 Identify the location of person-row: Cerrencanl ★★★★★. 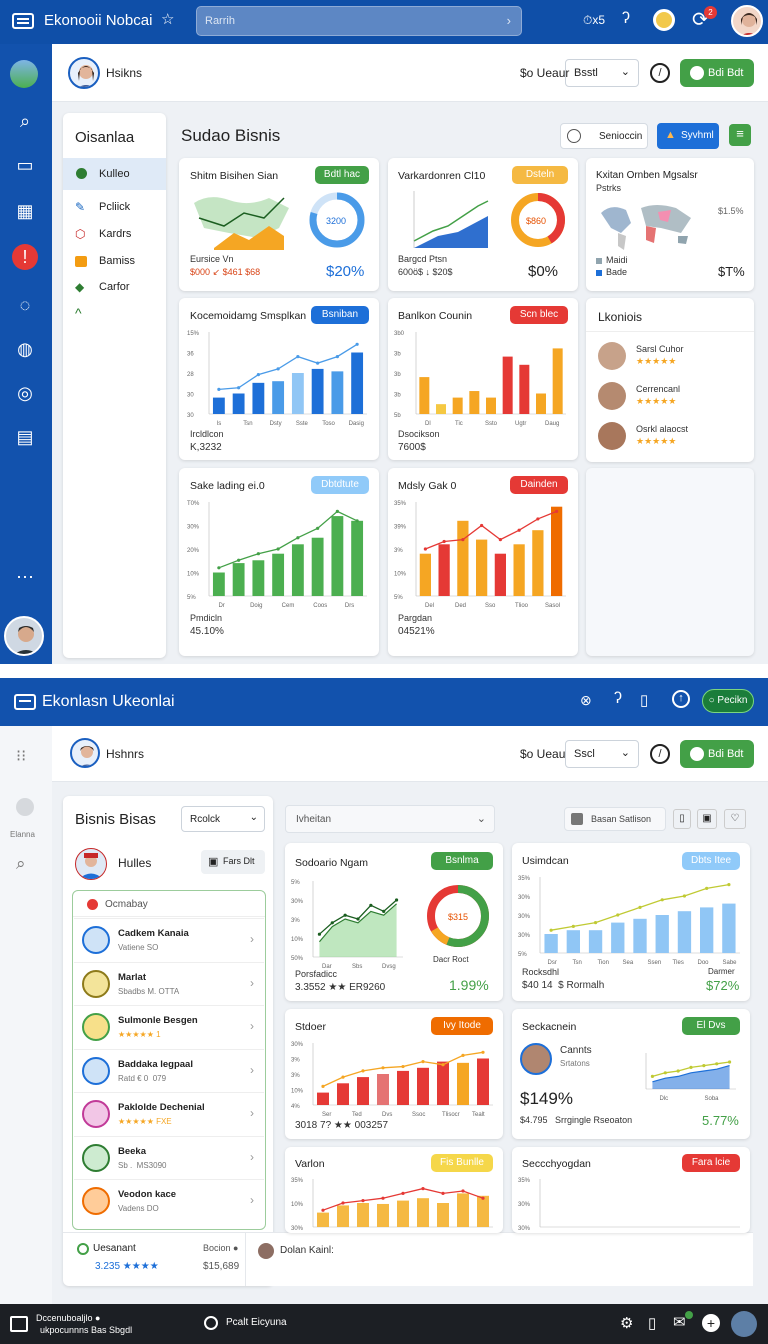
(673, 399).